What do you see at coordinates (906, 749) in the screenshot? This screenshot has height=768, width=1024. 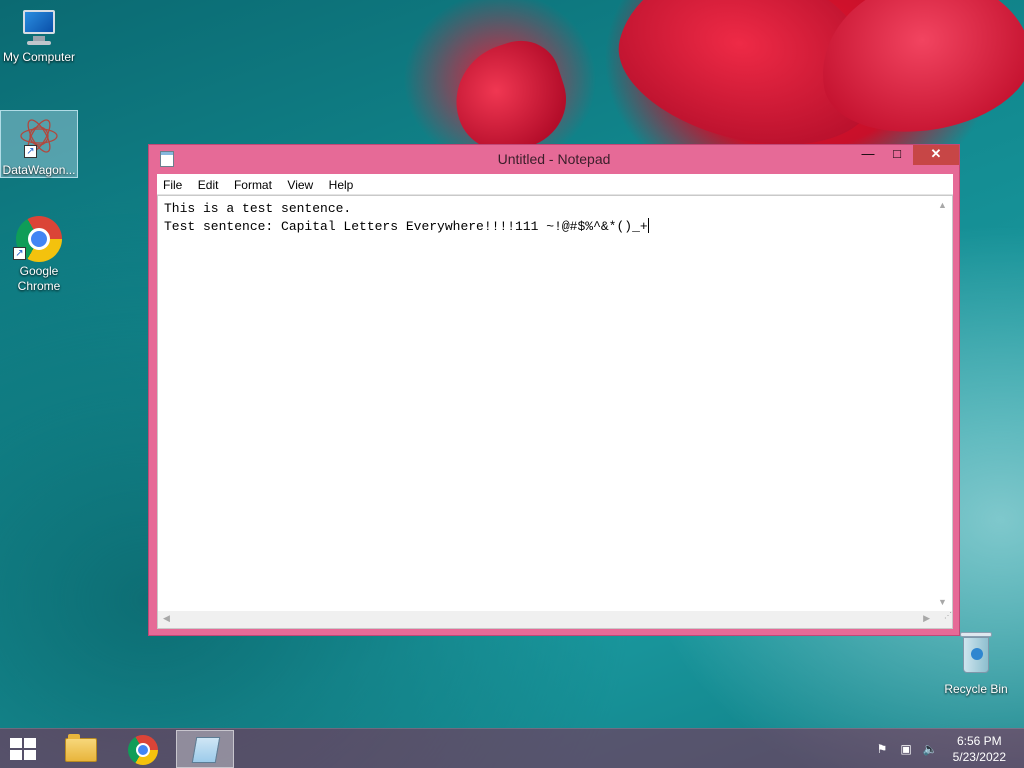 I see `network-icon: ▣` at bounding box center [906, 749].